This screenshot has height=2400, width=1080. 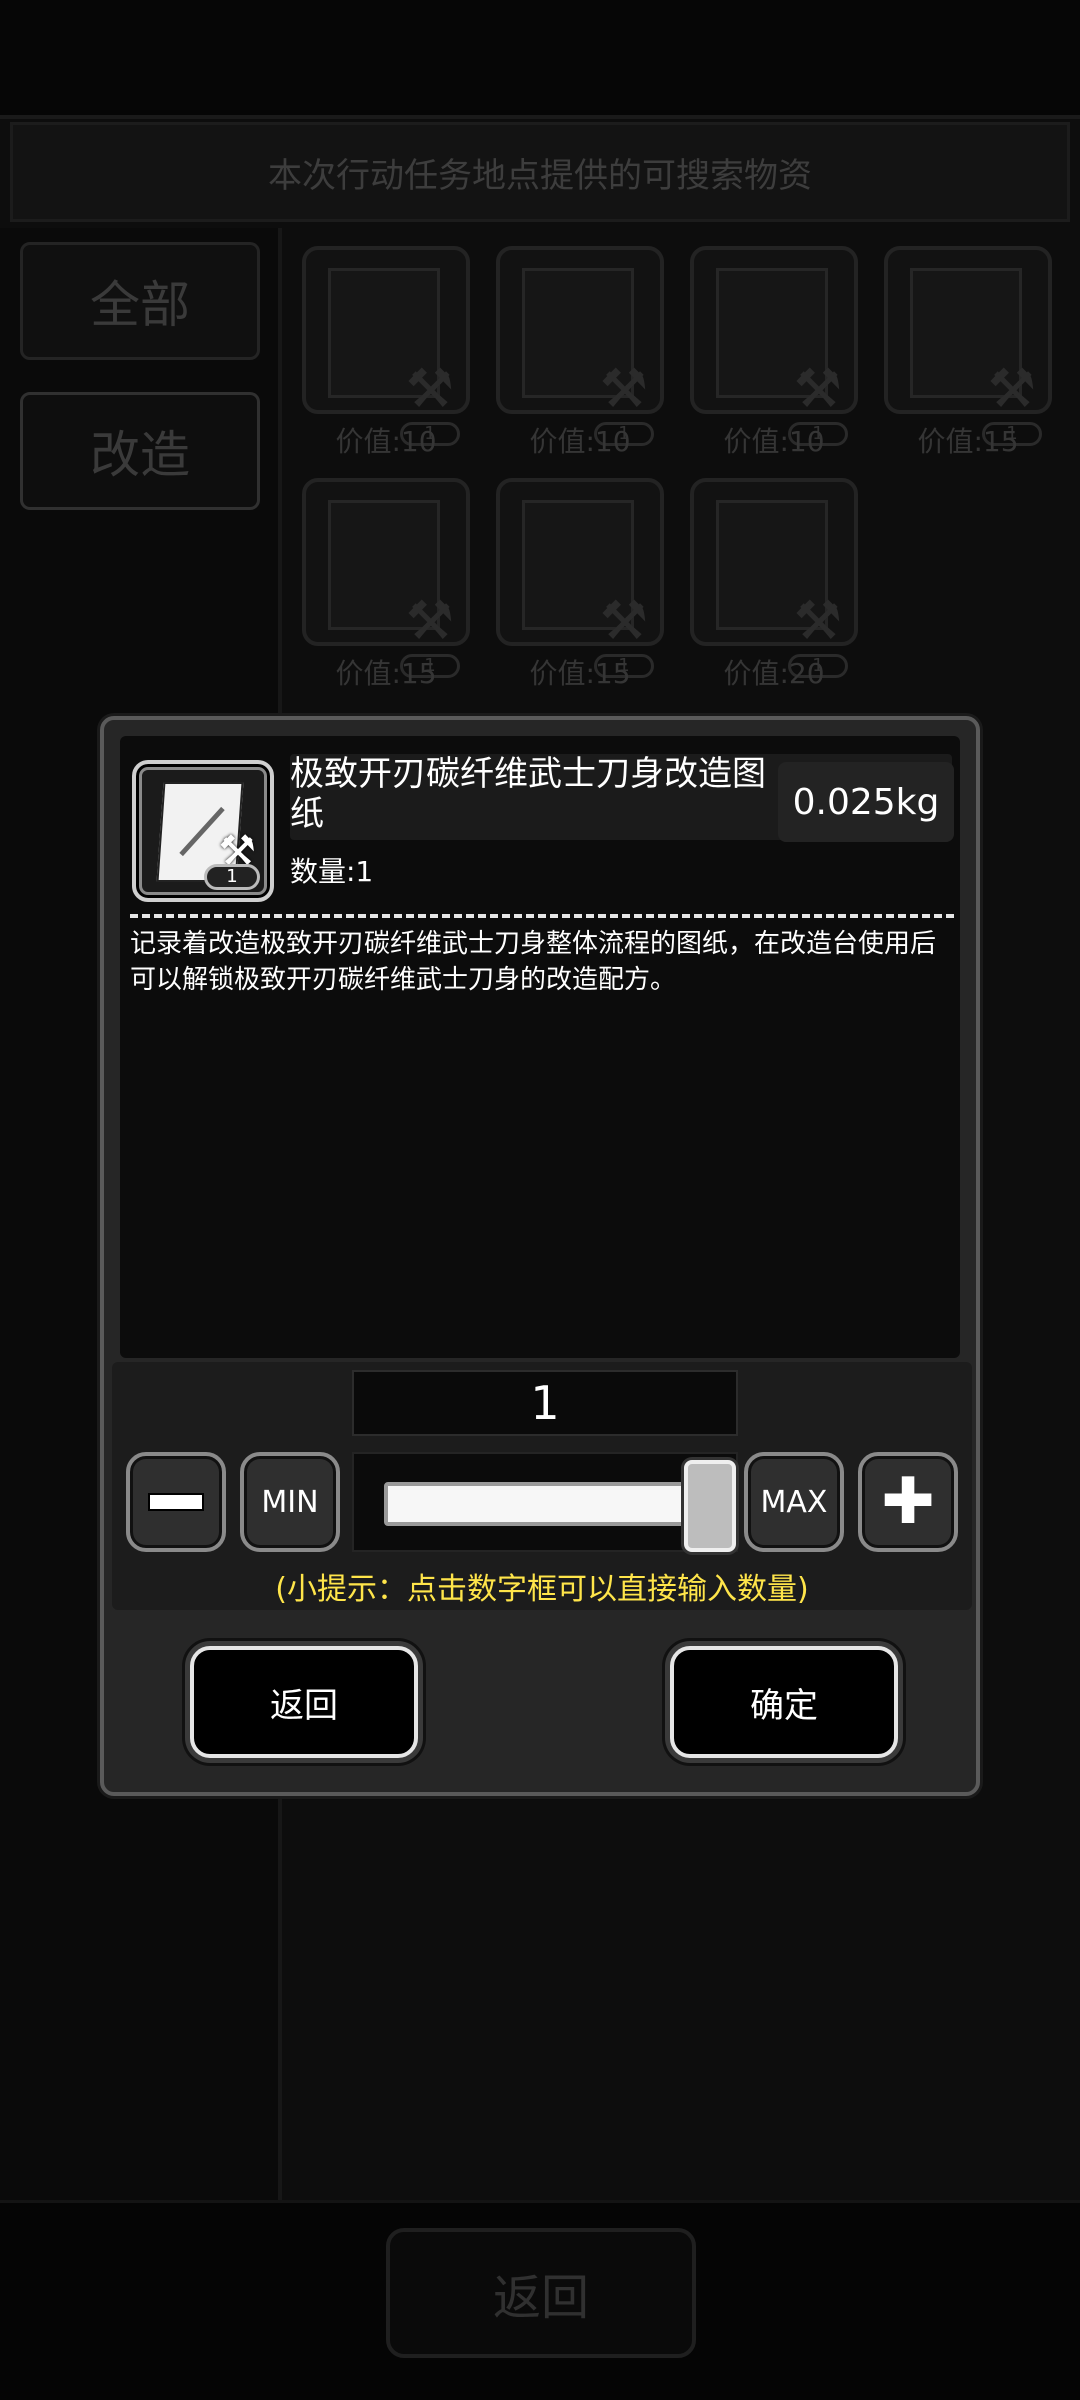 I want to click on min-button: MIN, so click(x=290, y=1502).